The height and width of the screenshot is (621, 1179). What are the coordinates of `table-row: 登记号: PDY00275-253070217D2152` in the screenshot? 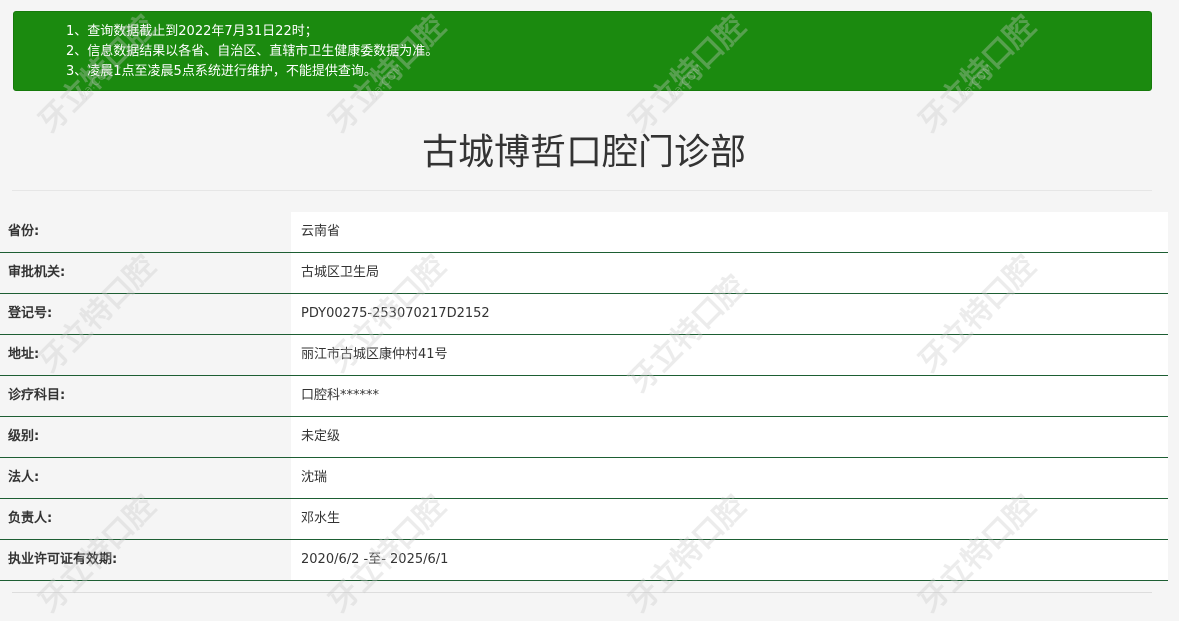 It's located at (584, 314).